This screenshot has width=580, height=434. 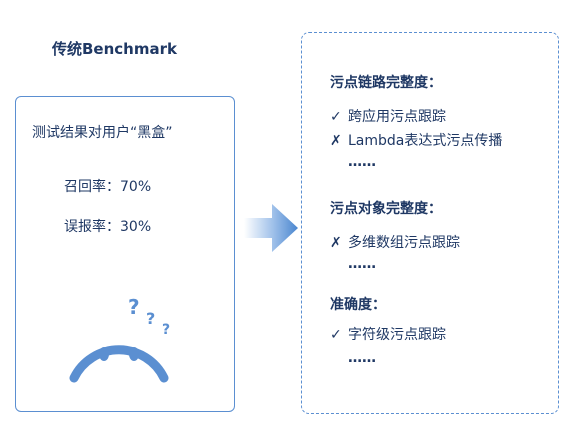 I want to click on section-heading: 准确度：, so click(x=358, y=305).